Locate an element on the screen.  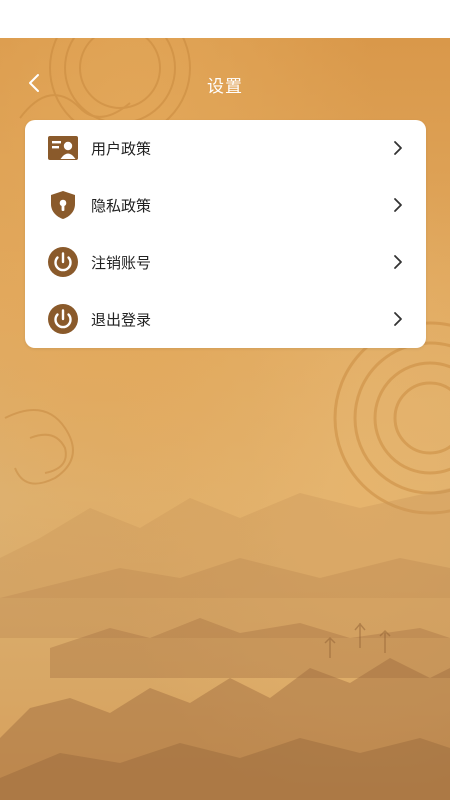
settings-item-user-policy: 用户政策 is located at coordinates (225, 148).